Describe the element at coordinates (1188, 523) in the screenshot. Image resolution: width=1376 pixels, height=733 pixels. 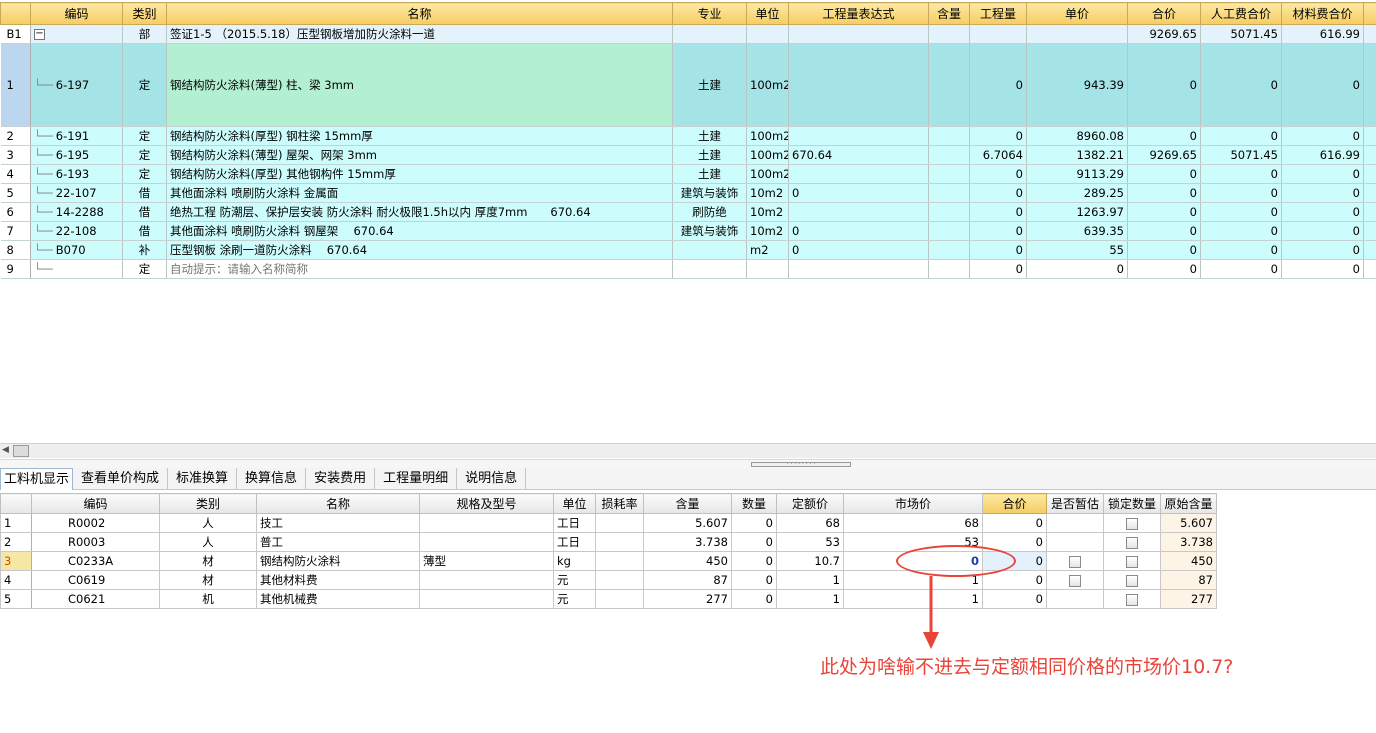
I see `original-content-cell: 5.607` at that location.